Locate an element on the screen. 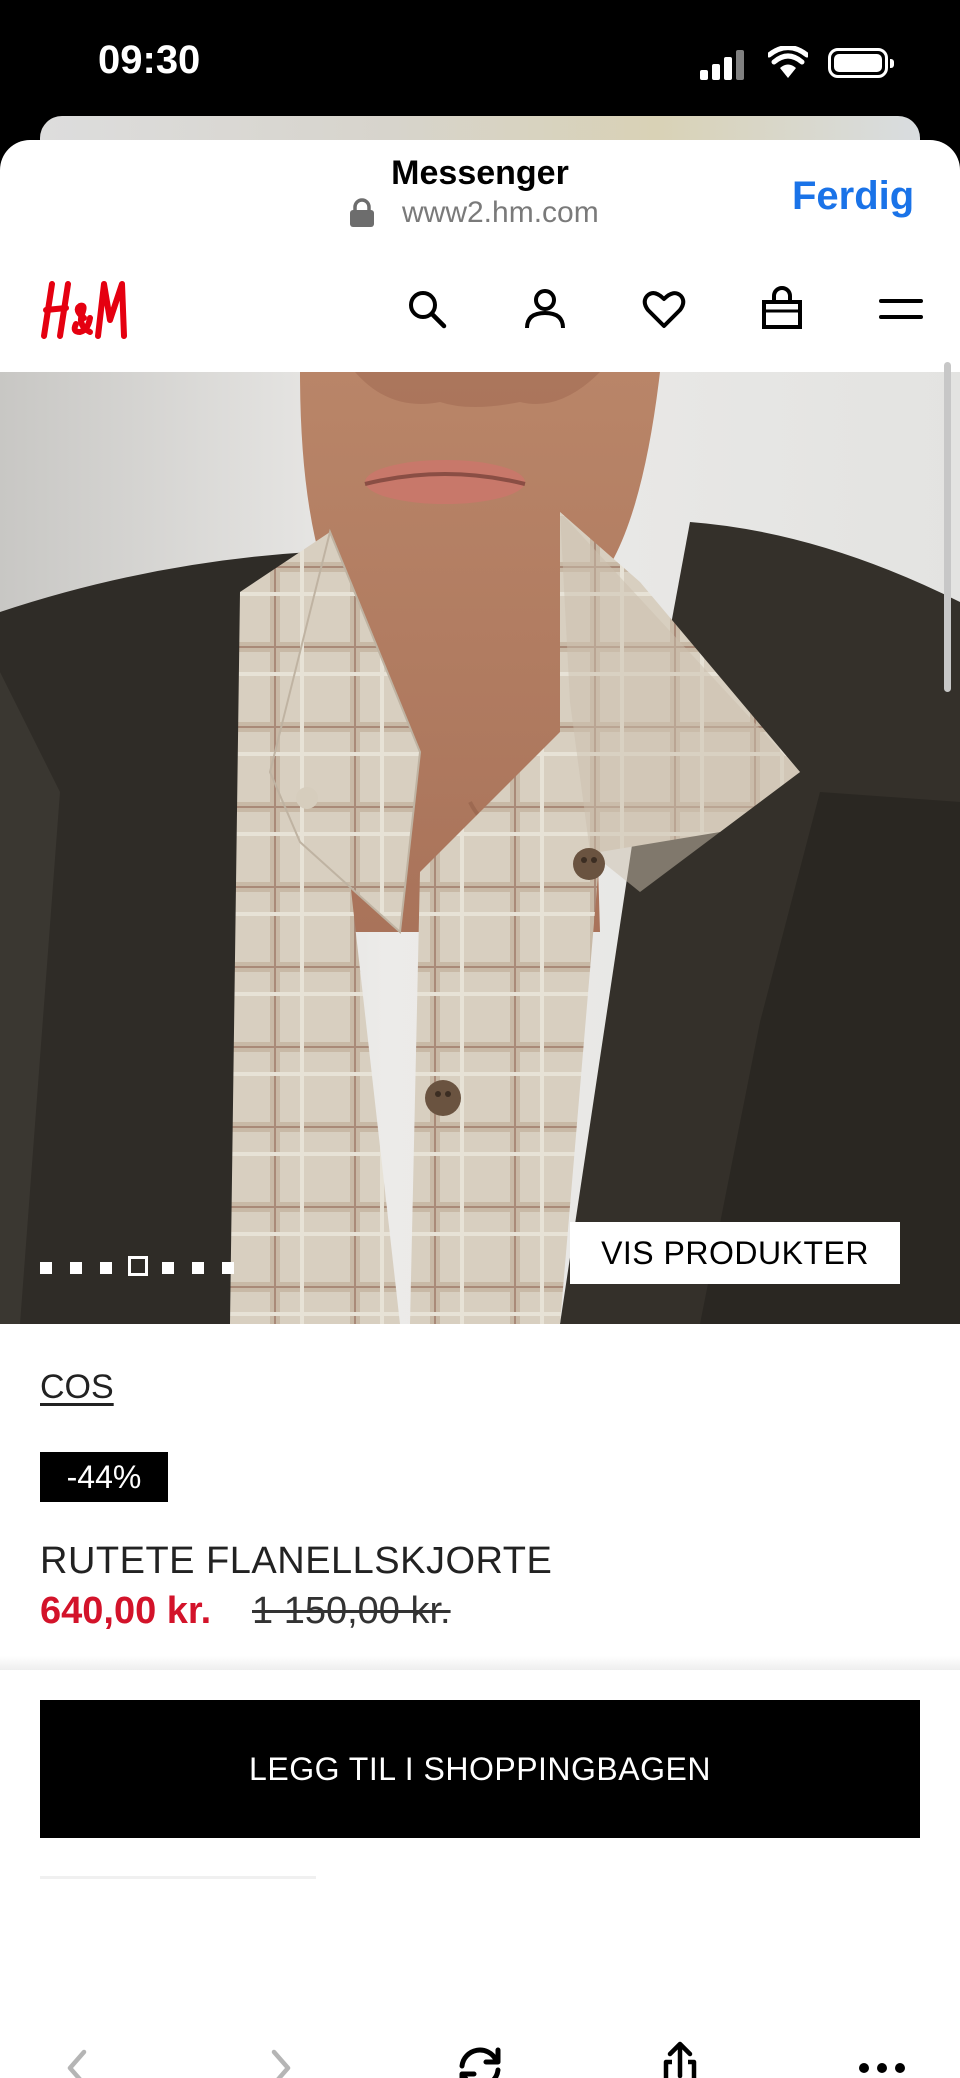 This screenshot has width=960, height=2078. status-time: 09:30 is located at coordinates (149, 60).